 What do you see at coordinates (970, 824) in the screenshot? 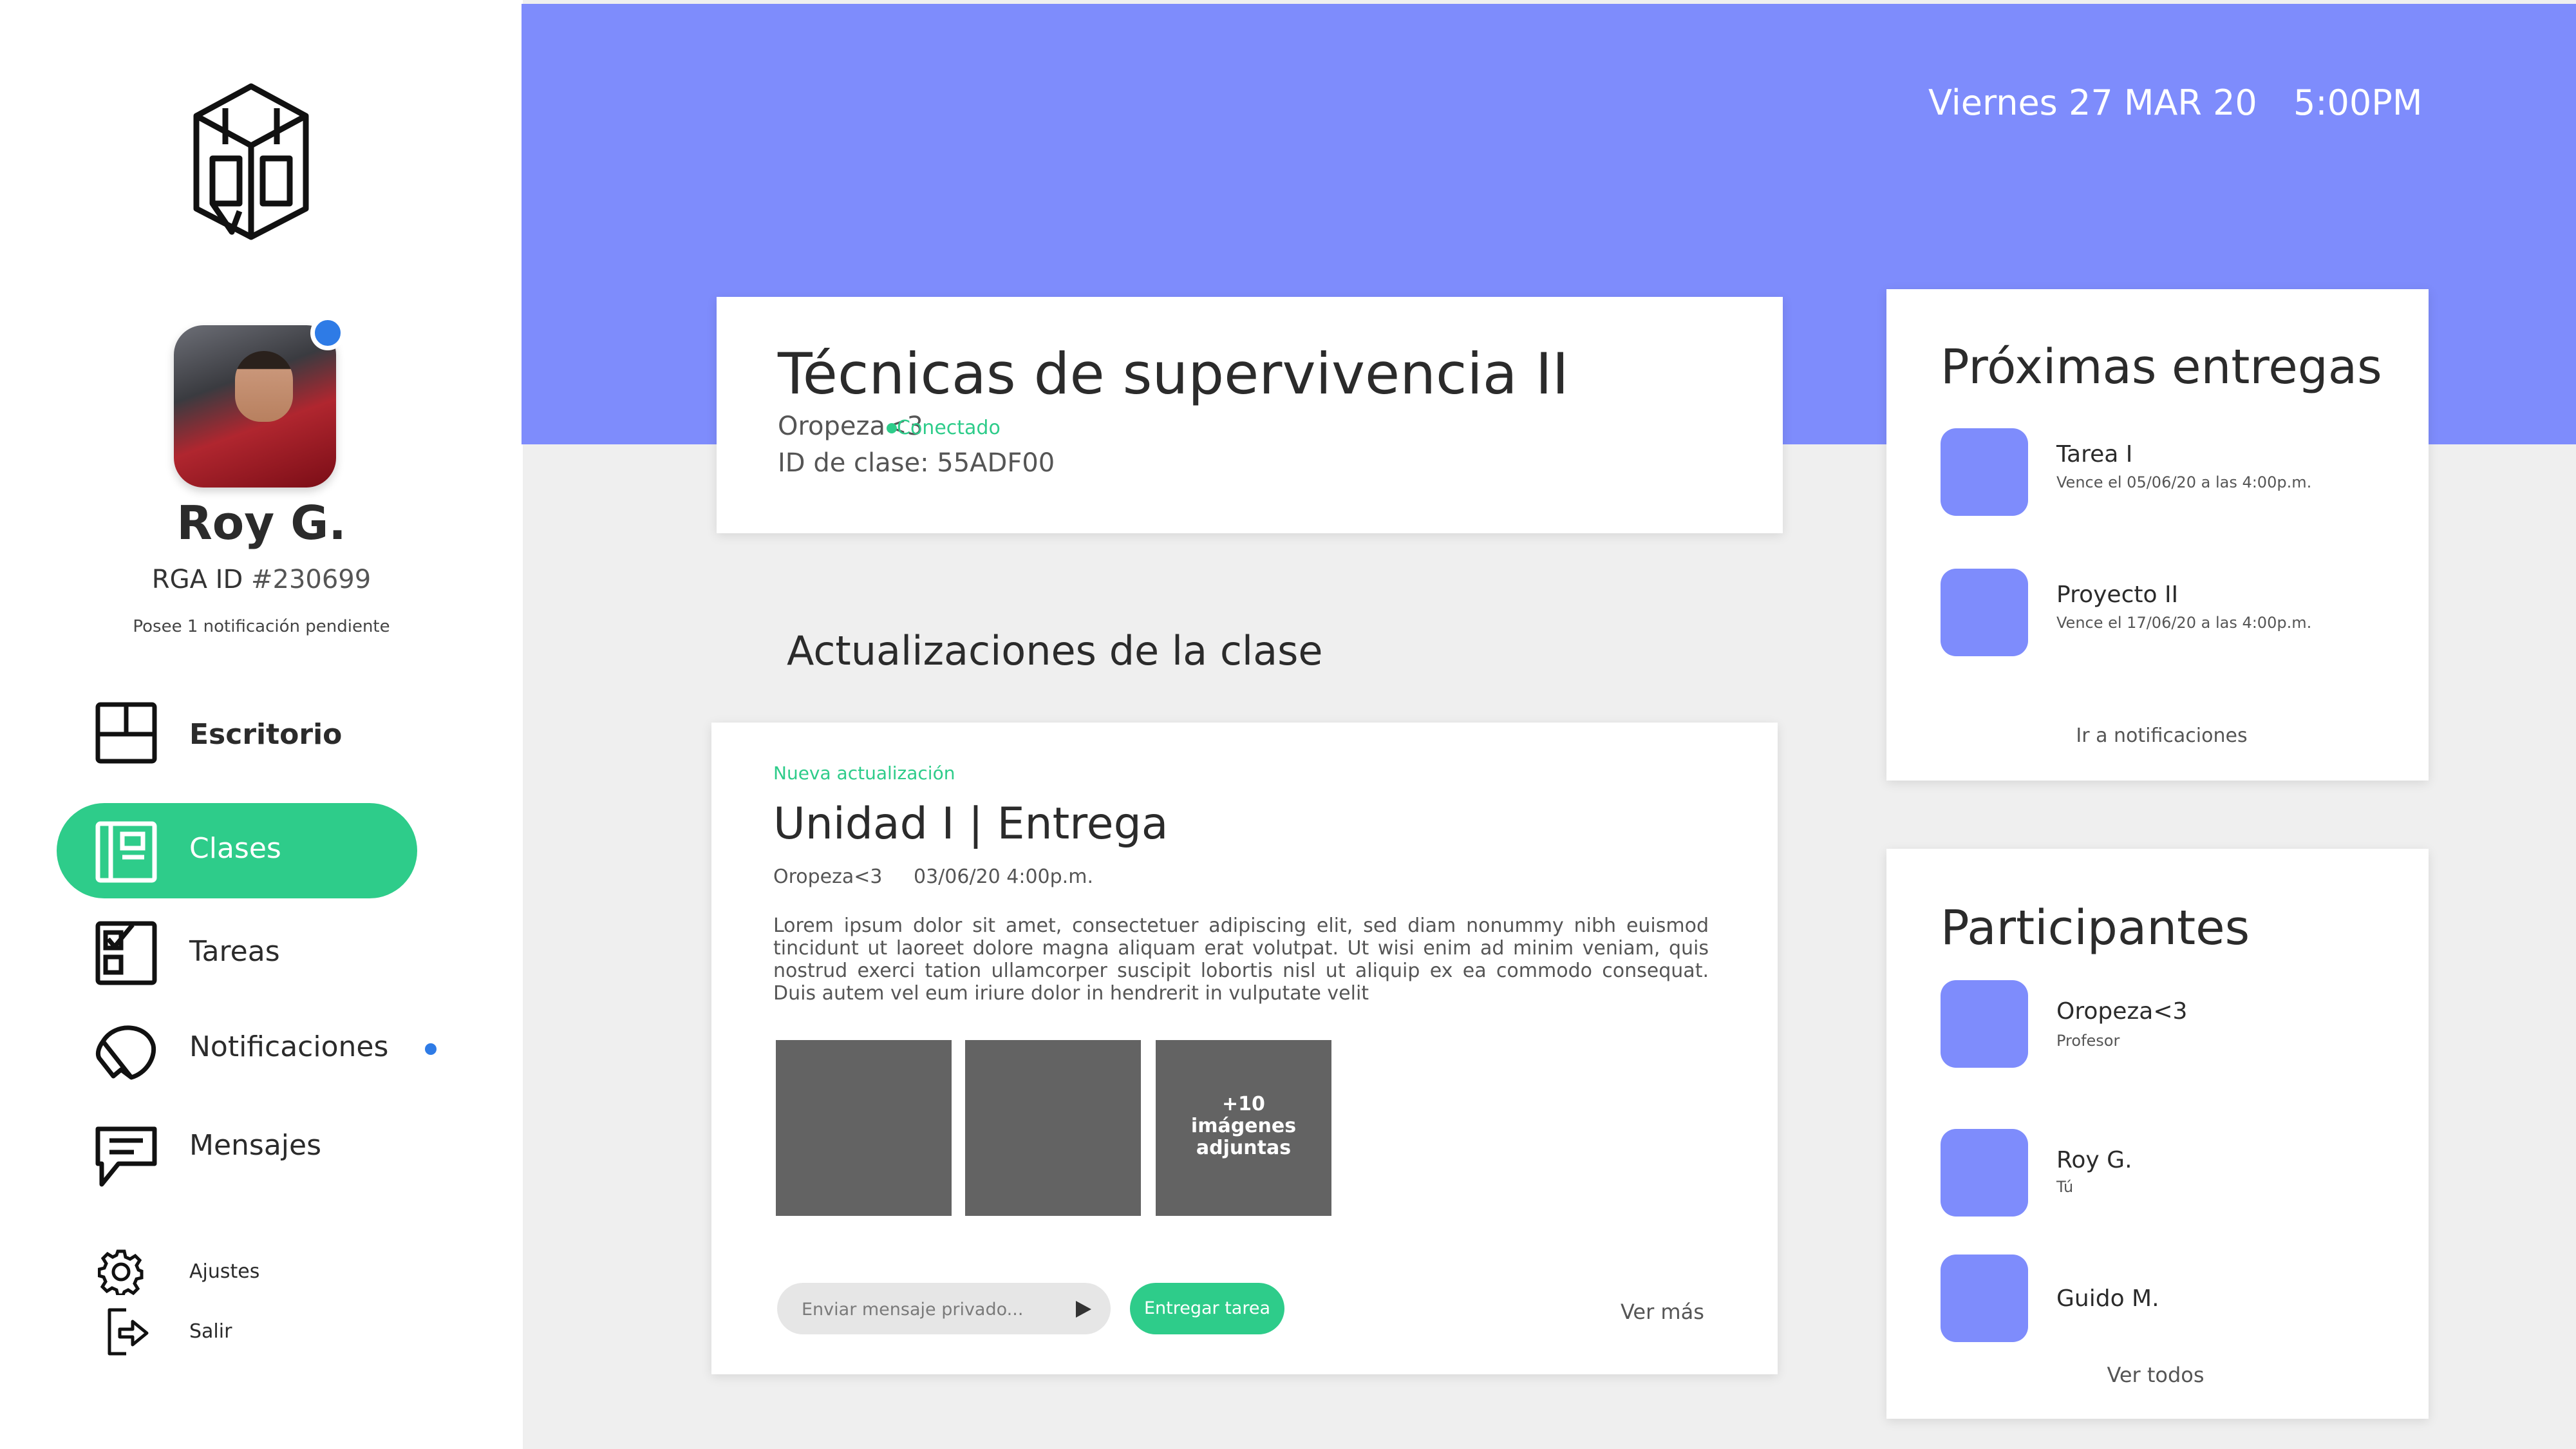
I see `update-title: Unidad I | Entrega` at bounding box center [970, 824].